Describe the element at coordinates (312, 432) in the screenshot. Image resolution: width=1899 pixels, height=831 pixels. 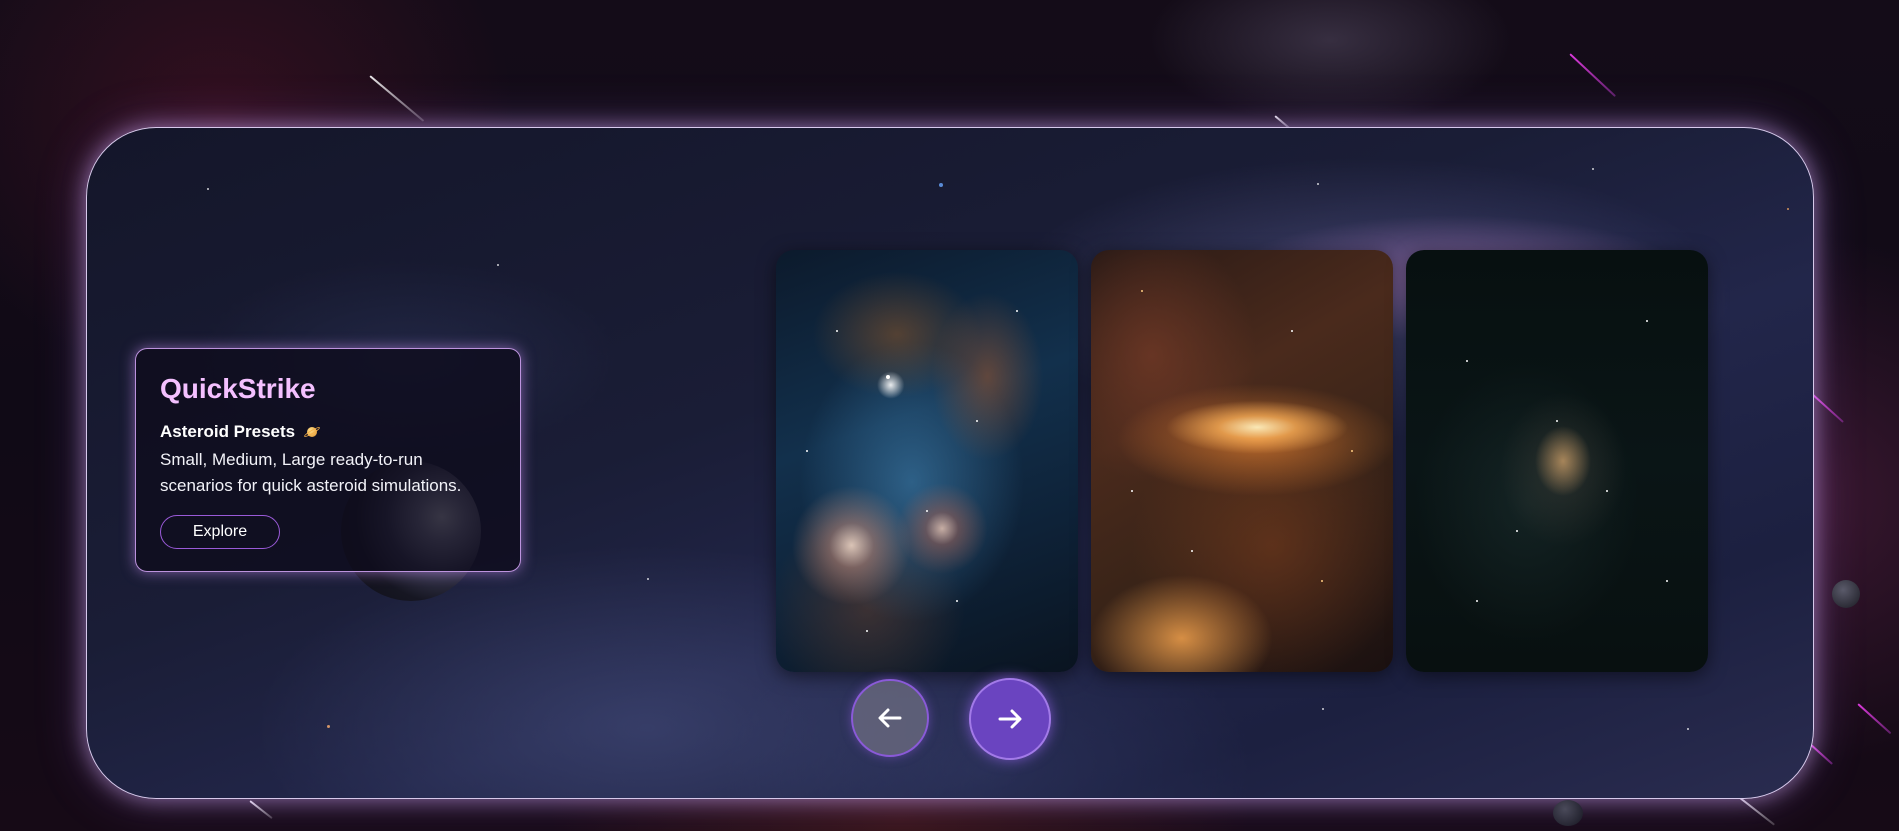
I see `saturn-icon` at that location.